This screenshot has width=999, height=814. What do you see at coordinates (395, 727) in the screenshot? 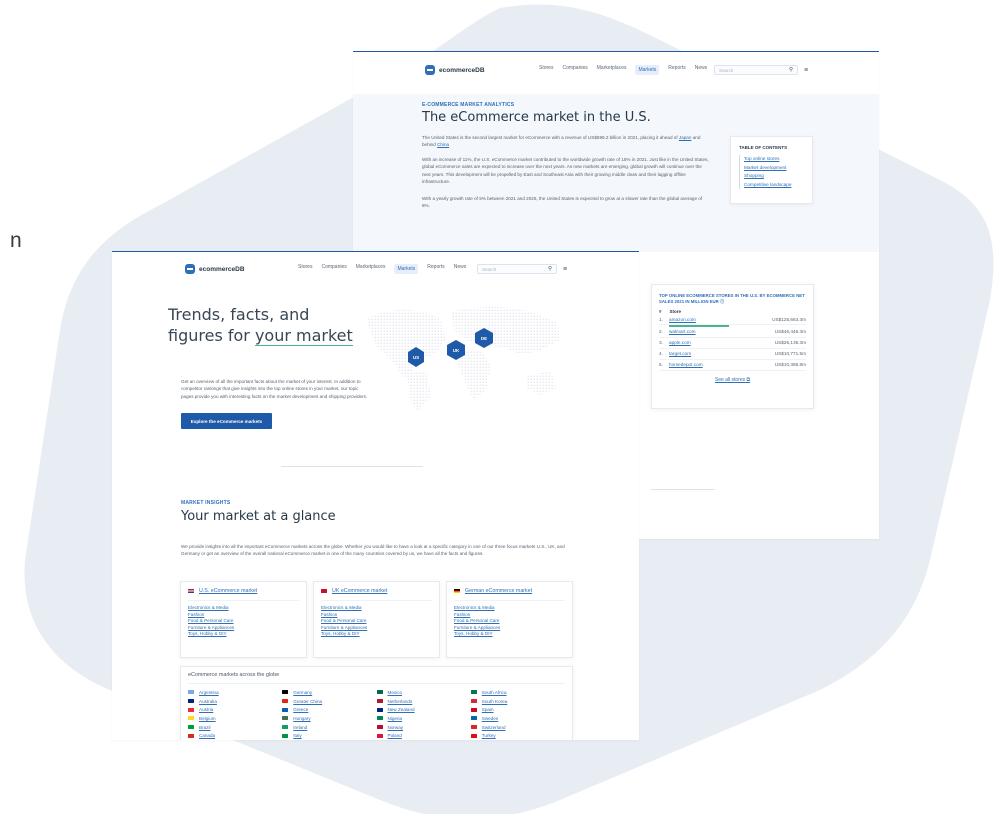
I see `country-name: Norway` at bounding box center [395, 727].